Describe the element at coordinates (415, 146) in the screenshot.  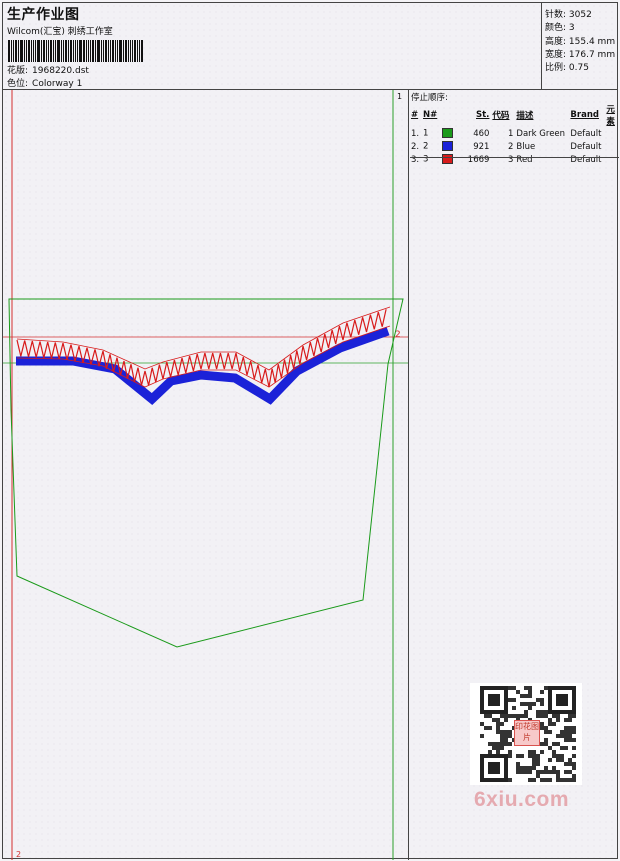
I see `row-index: 2.` at that location.